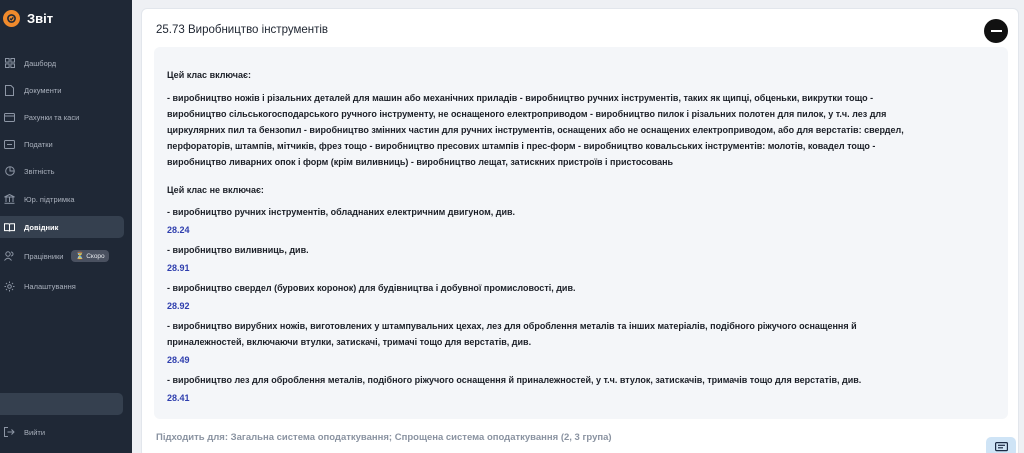 This screenshot has height=453, width=1024. What do you see at coordinates (41, 227) in the screenshot?
I see `sidebar-item-label: Довідник` at bounding box center [41, 227].